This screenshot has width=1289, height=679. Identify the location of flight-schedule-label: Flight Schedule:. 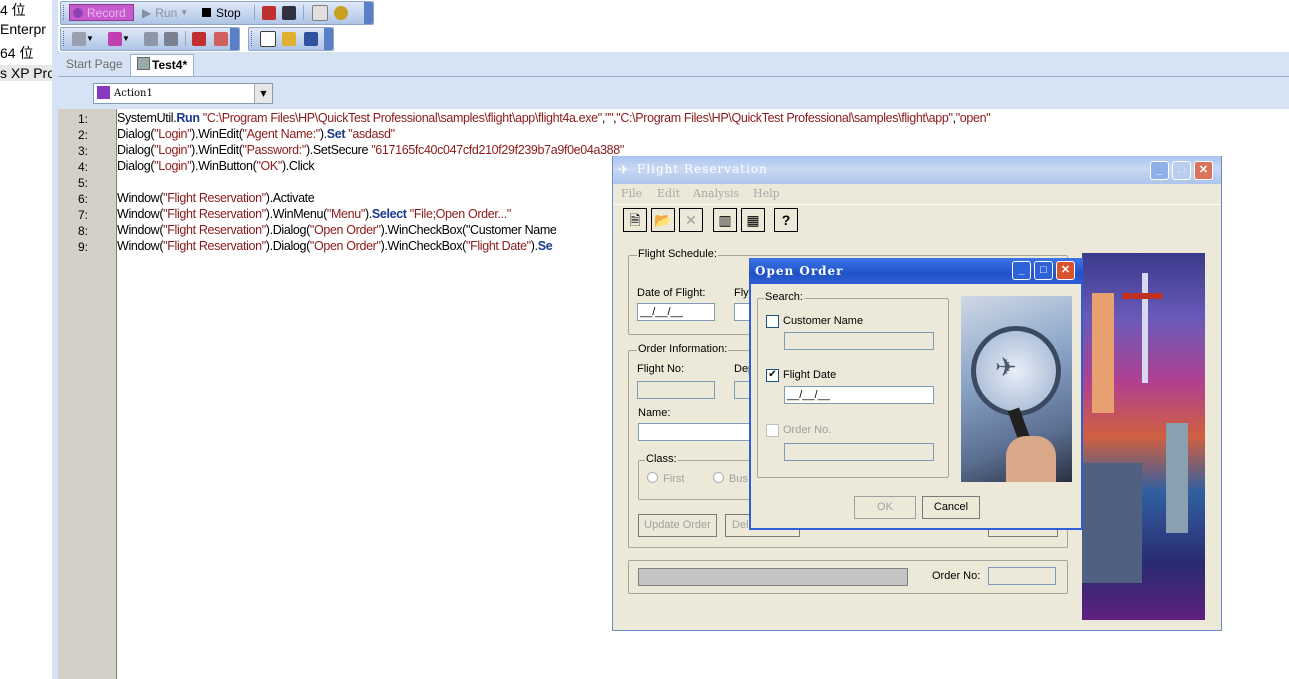
(677, 254).